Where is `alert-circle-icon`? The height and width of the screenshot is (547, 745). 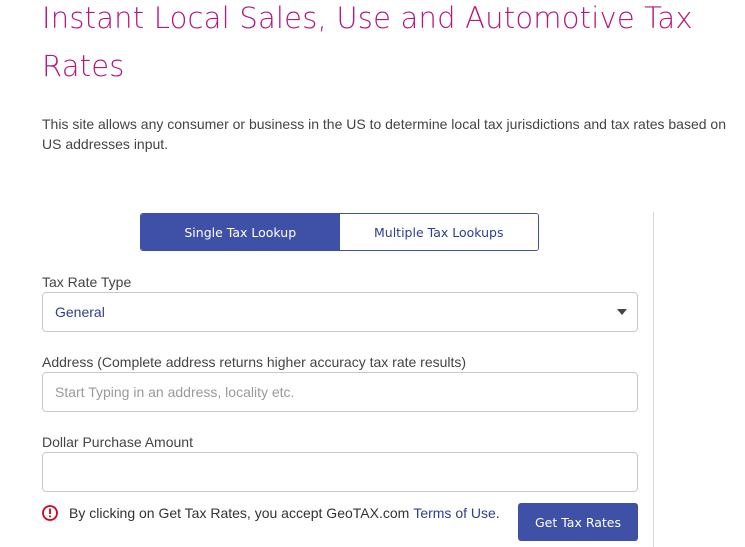 alert-circle-icon is located at coordinates (50, 513).